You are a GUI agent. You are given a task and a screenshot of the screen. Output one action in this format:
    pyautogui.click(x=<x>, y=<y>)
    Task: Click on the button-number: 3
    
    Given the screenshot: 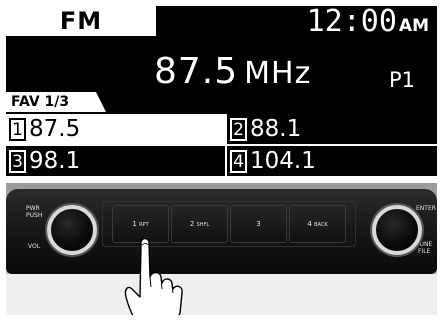 What is the action you would take?
    pyautogui.click(x=258, y=224)
    